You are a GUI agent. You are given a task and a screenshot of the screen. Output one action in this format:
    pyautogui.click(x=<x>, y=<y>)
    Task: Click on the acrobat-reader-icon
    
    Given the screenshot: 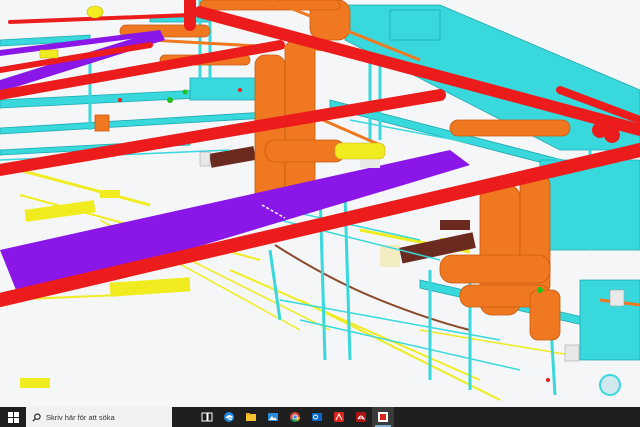 What is the action you would take?
    pyautogui.click(x=361, y=417)
    